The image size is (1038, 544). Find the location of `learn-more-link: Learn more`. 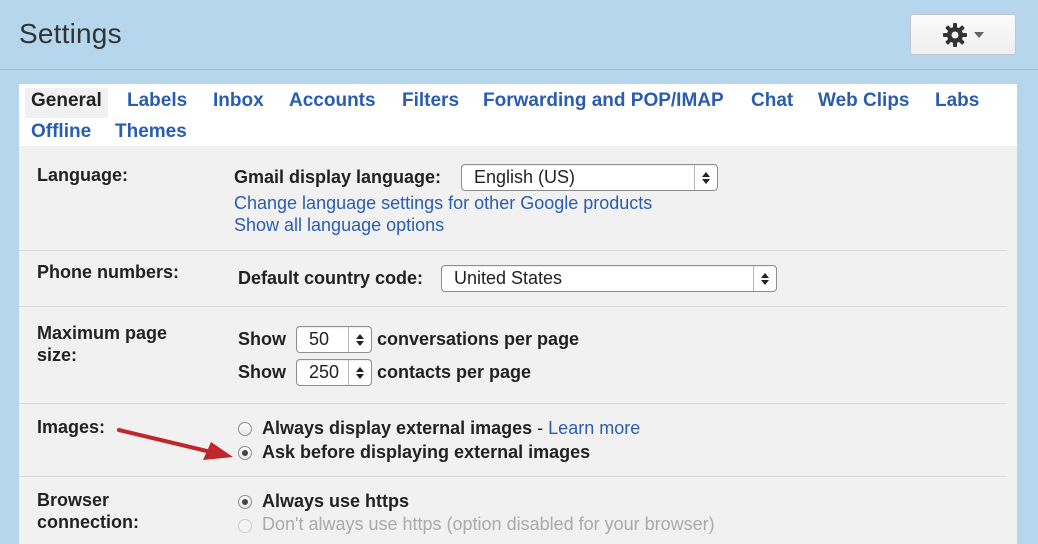

learn-more-link: Learn more is located at coordinates (594, 428).